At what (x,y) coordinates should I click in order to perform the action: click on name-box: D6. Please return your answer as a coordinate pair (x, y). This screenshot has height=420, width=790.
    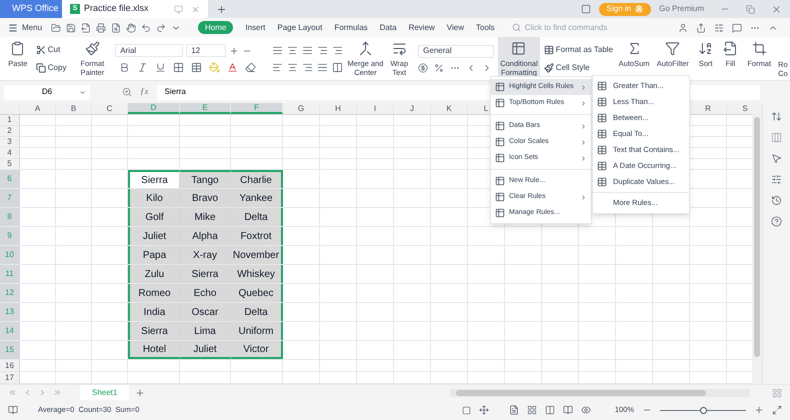
    Looking at the image, I should click on (47, 92).